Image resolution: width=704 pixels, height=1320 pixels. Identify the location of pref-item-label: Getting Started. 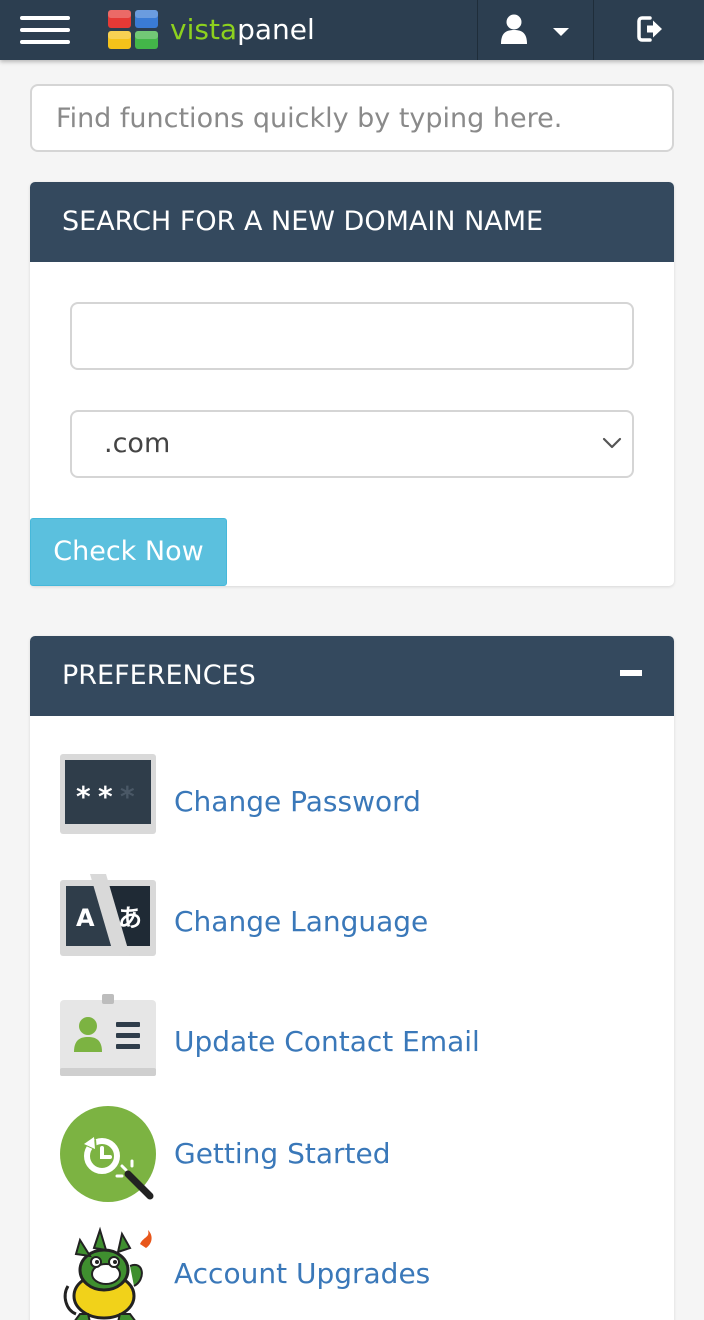
(282, 1153).